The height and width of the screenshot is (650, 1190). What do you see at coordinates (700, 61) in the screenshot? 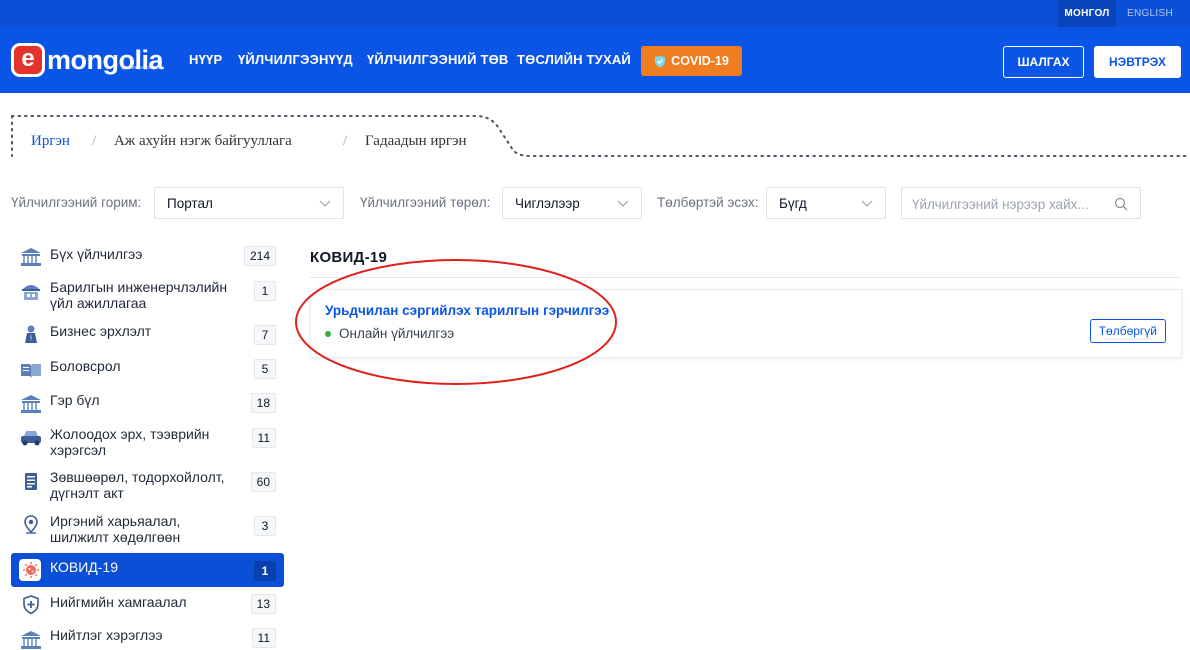
I see `covid-button-label: COVID-19` at bounding box center [700, 61].